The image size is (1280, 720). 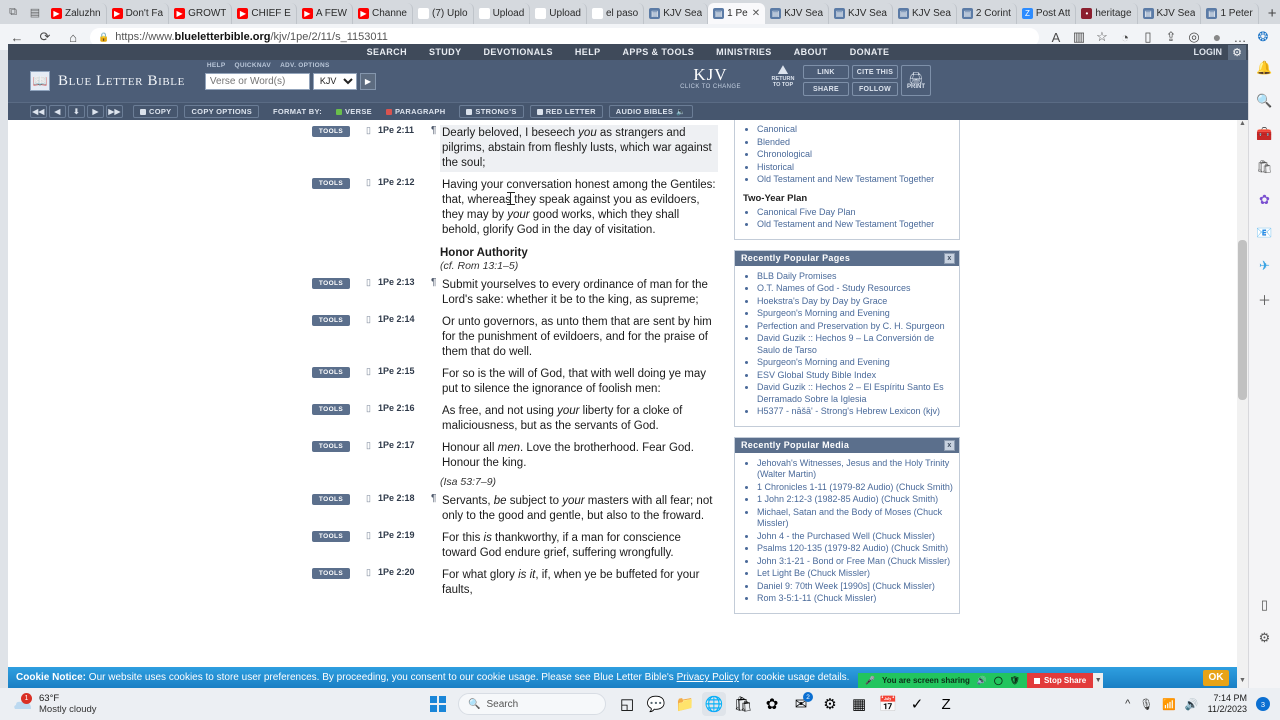 I want to click on verse-reference: 1Pe 2:19, so click(x=413, y=535).